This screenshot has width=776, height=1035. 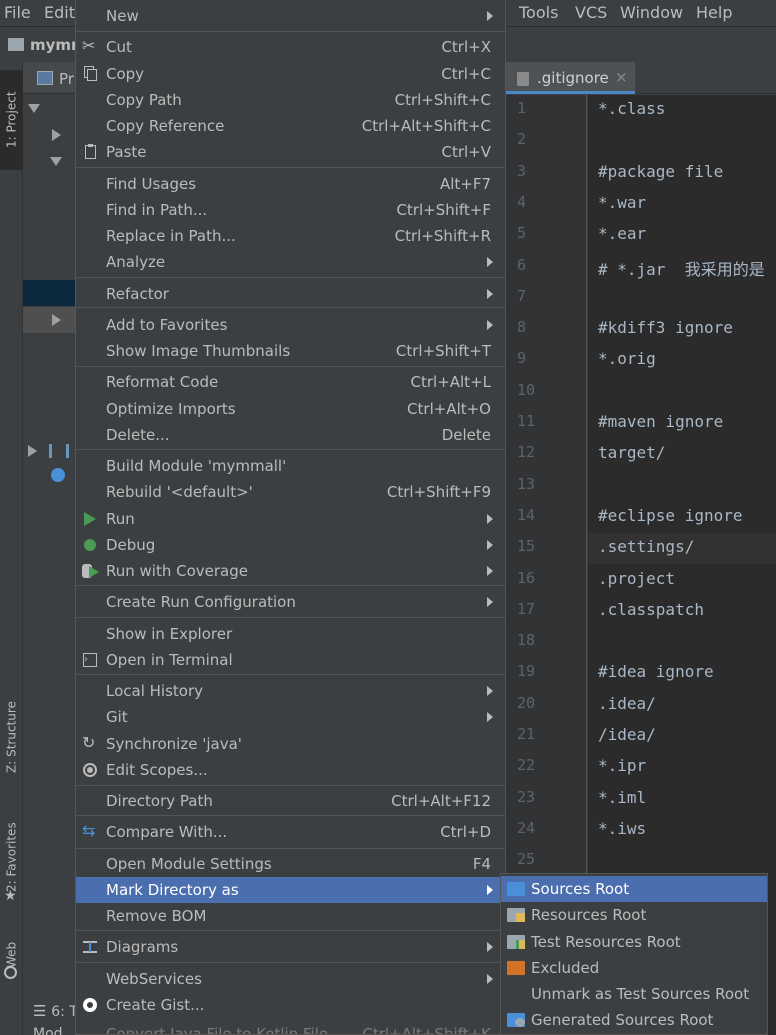 I want to click on menu-help: Help, so click(x=714, y=12).